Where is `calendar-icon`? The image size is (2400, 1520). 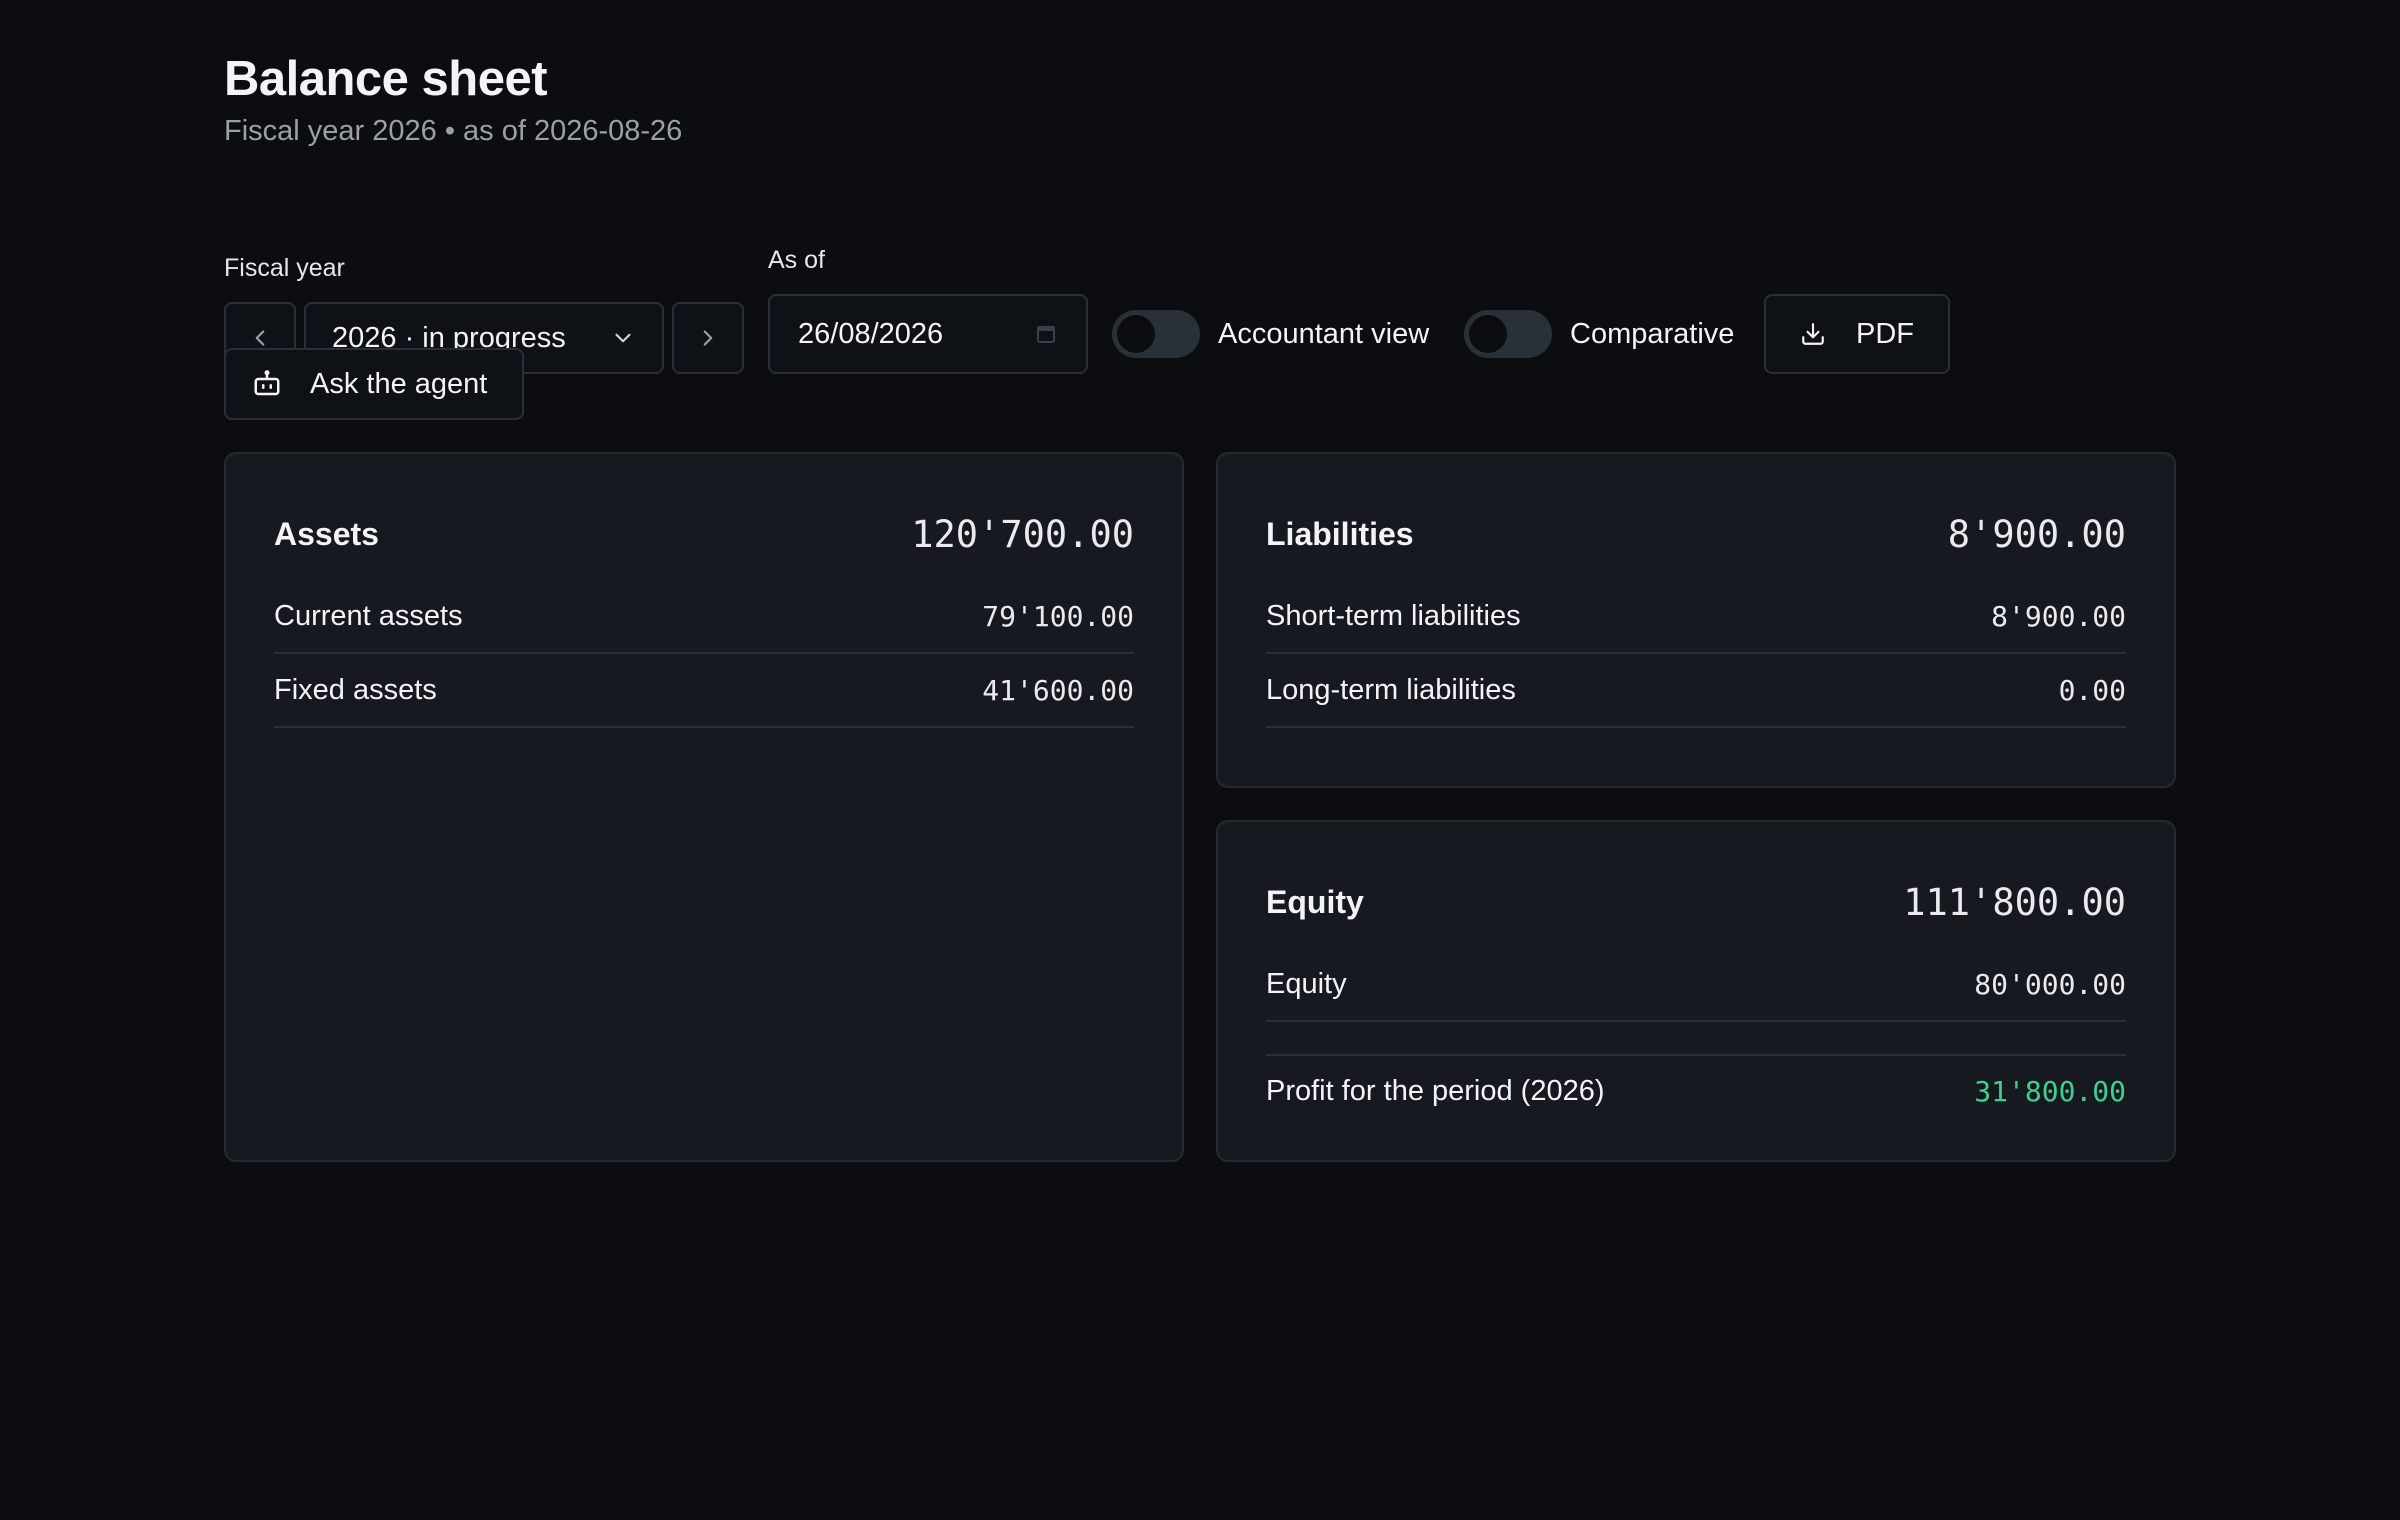 calendar-icon is located at coordinates (1046, 334).